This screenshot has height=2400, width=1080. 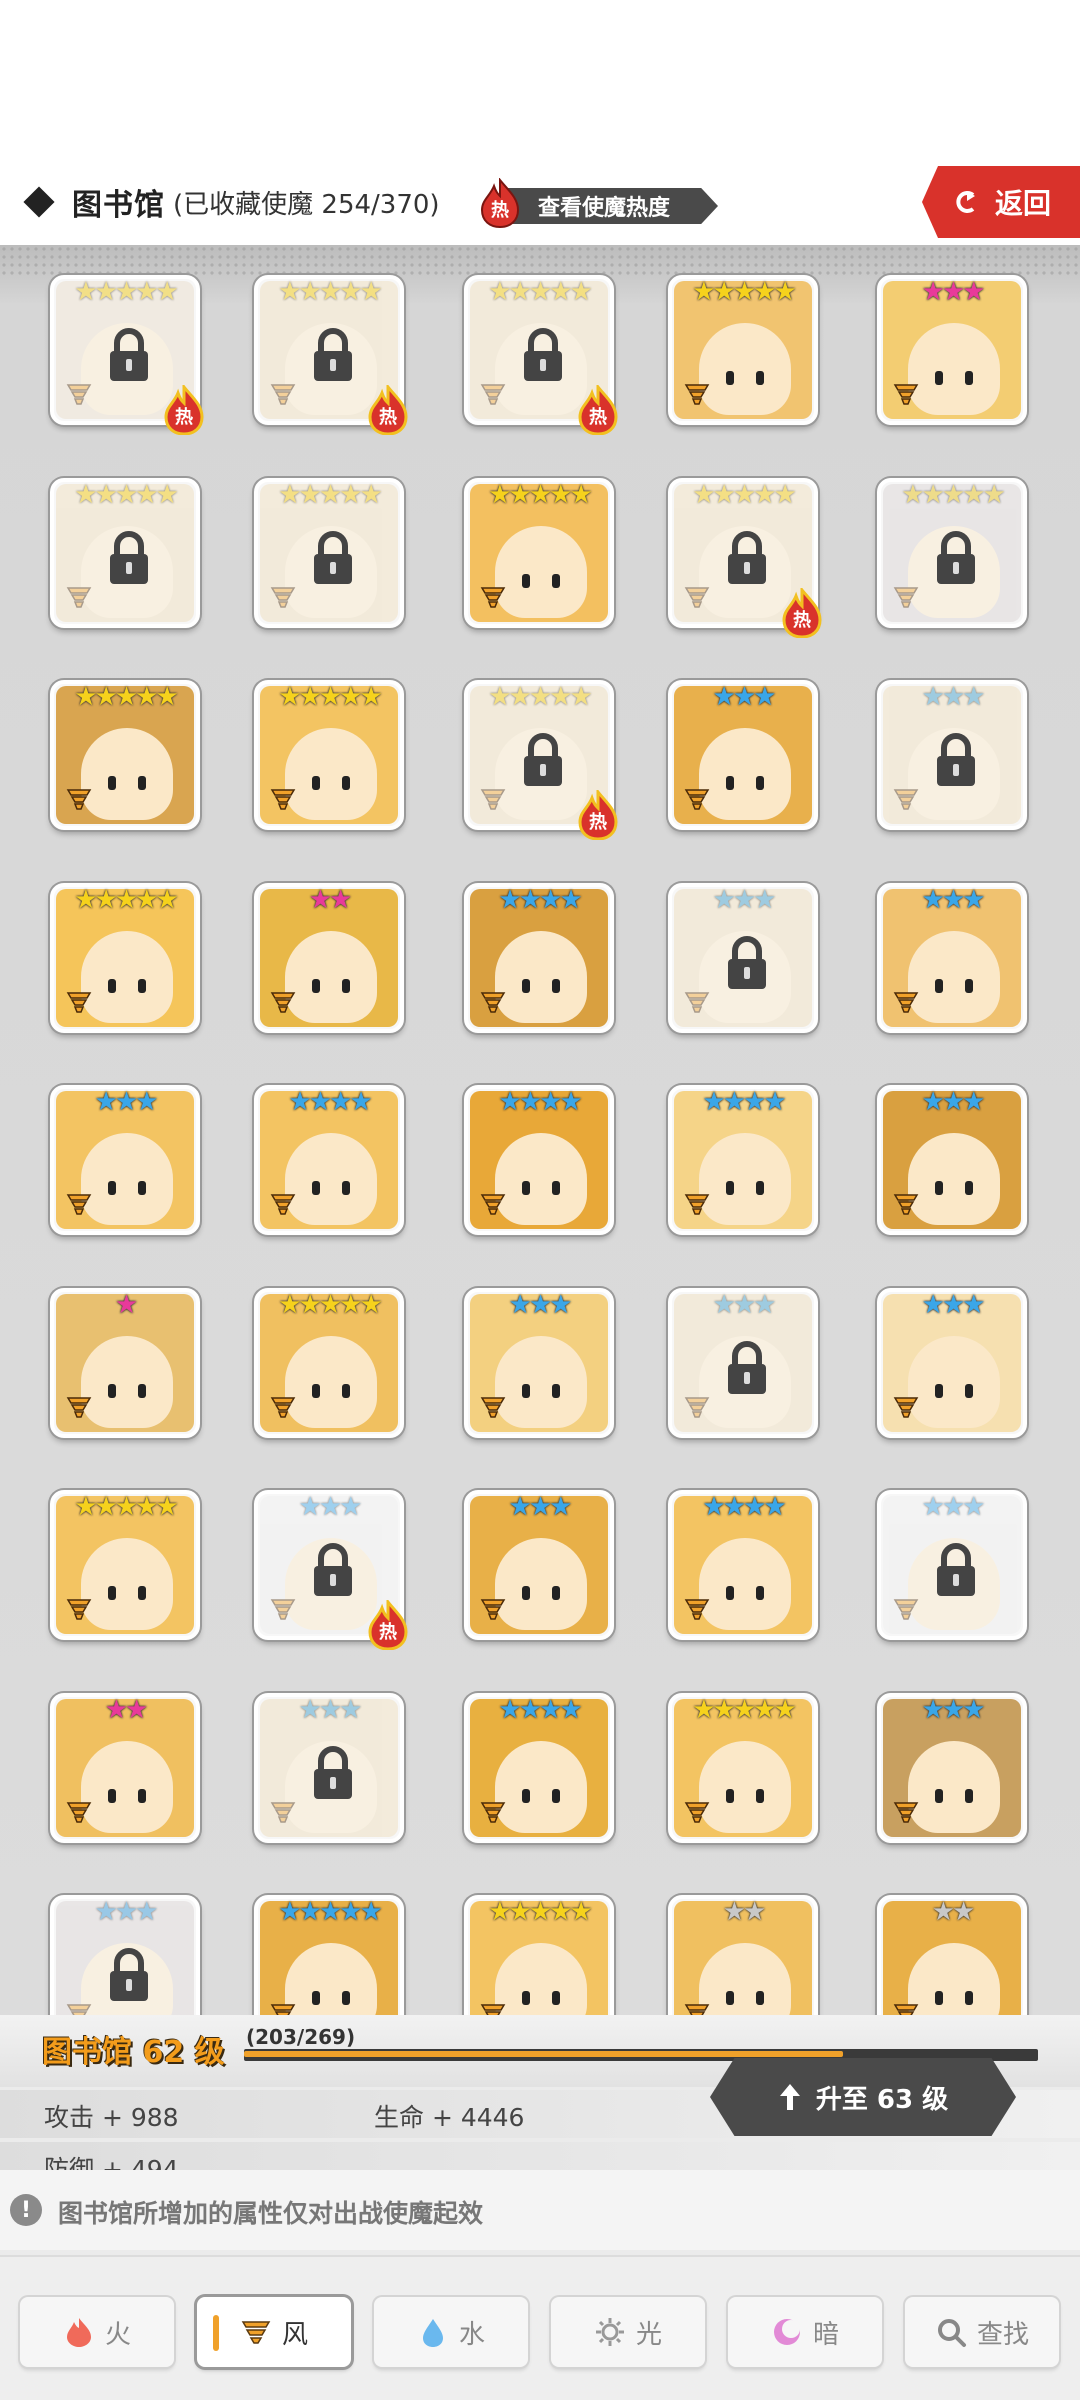 I want to click on tab-search: 查找, so click(x=982, y=2332).